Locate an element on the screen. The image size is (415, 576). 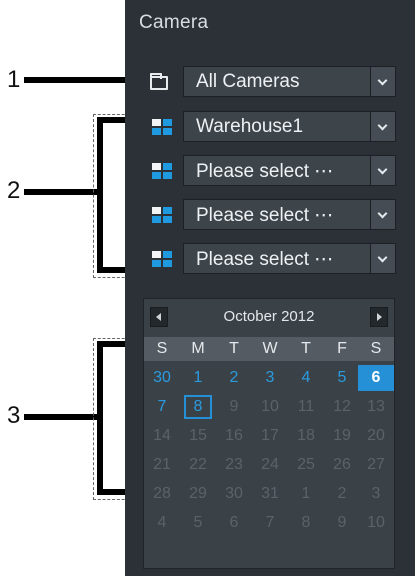
calendar-day: 16 is located at coordinates (234, 436).